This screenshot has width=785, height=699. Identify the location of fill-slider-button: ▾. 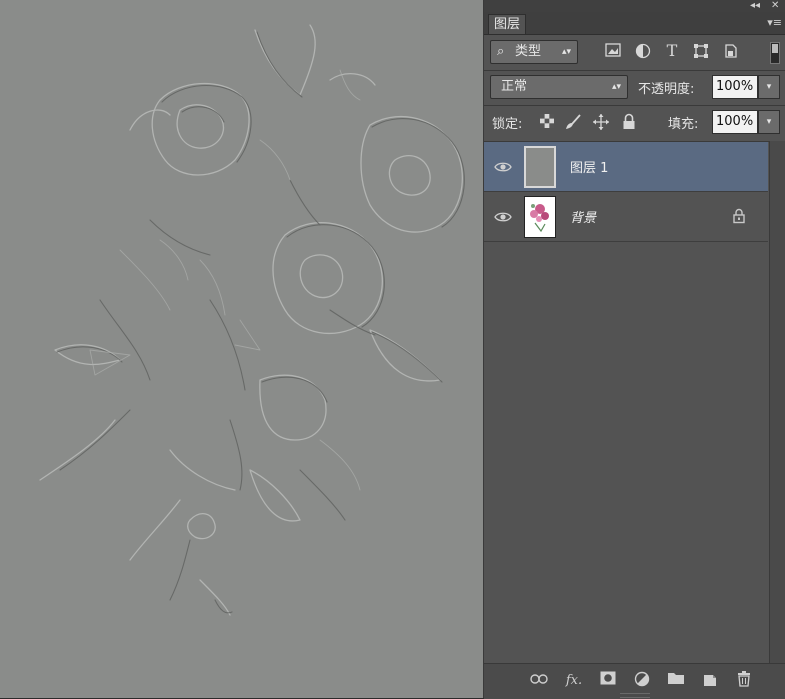
(769, 122).